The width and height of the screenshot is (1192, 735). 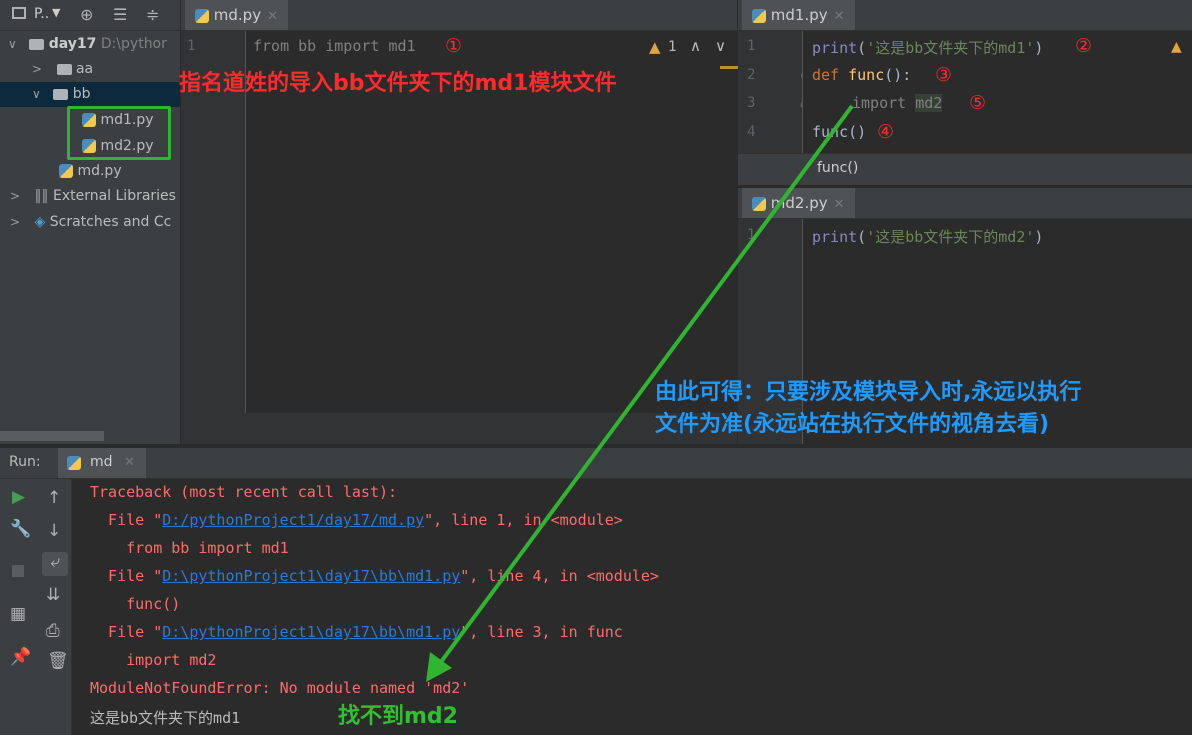 What do you see at coordinates (852, 424) in the screenshot?
I see `annotation-blue-line-2: 文件为准(永远站在执行文件的视角去看)` at bounding box center [852, 424].